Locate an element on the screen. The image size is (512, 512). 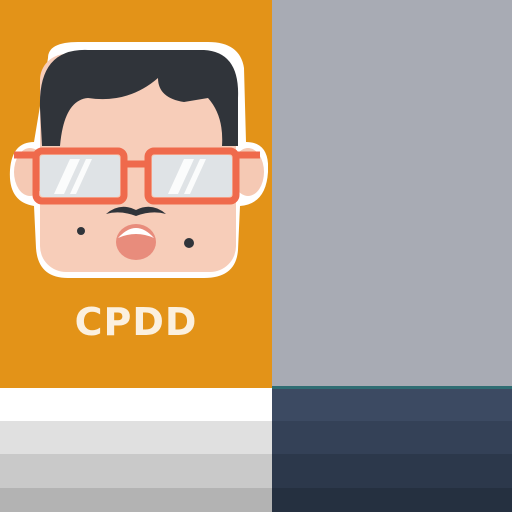
mole-left is located at coordinates (81, 231).